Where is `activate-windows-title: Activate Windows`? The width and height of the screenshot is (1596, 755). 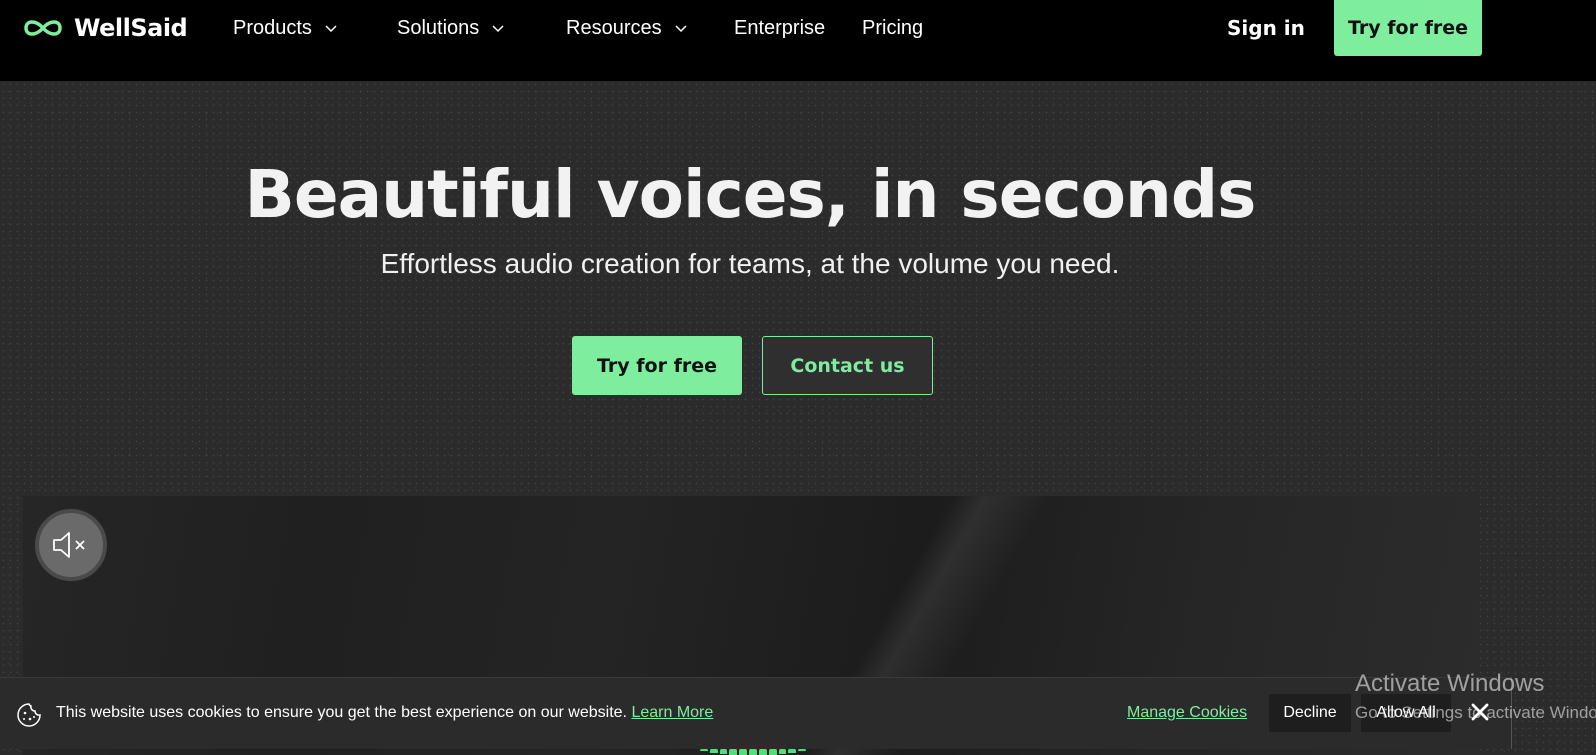
activate-windows-title: Activate Windows is located at coordinates (1450, 683).